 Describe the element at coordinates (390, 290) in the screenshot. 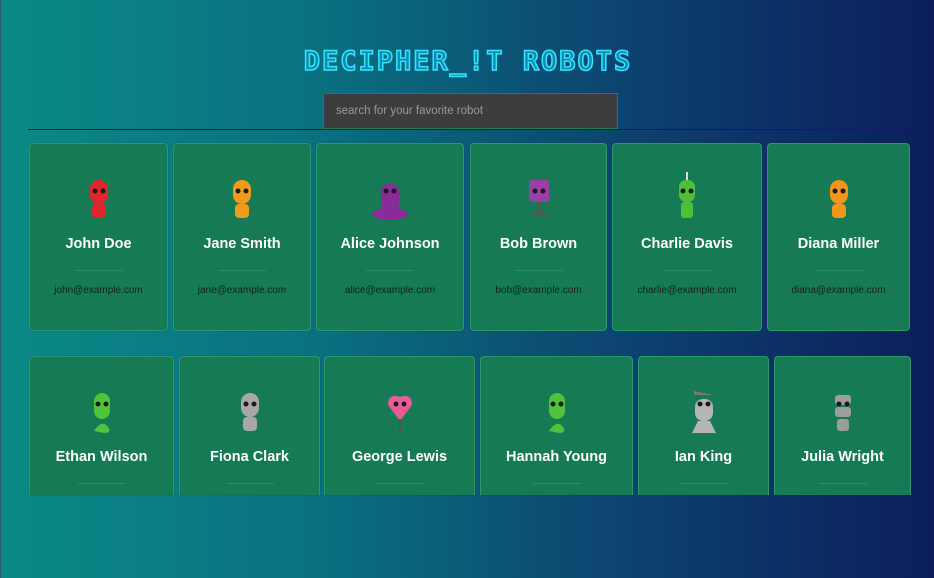

I see `robot-email: alice@example.com` at that location.